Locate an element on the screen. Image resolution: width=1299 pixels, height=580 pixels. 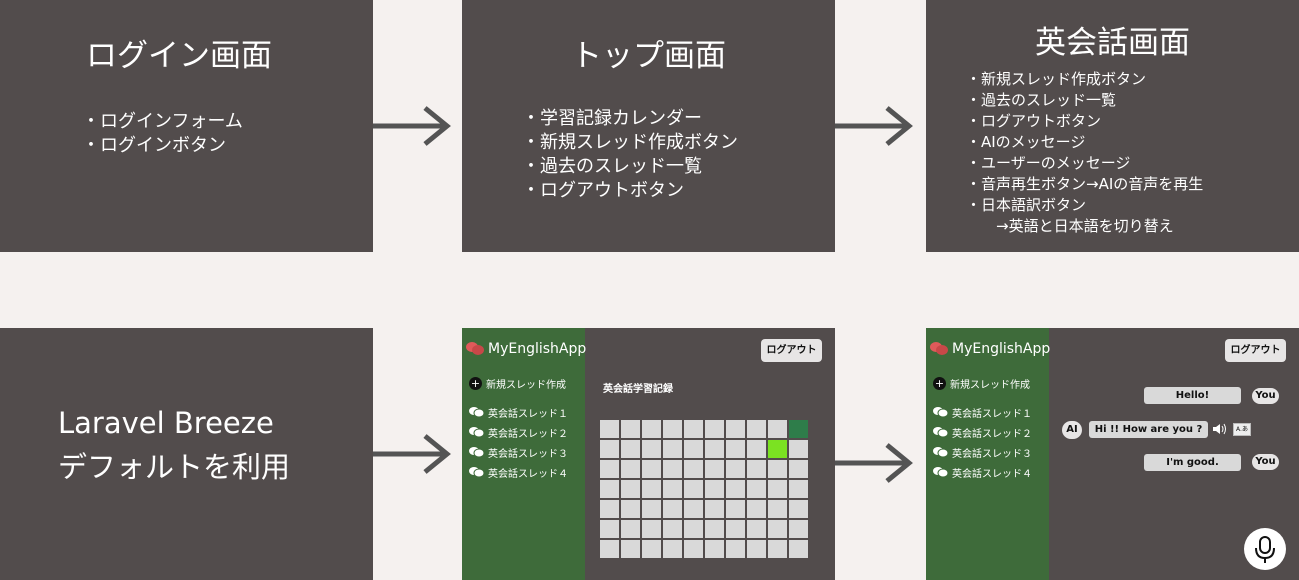
microphone-button is located at coordinates (1265, 549).